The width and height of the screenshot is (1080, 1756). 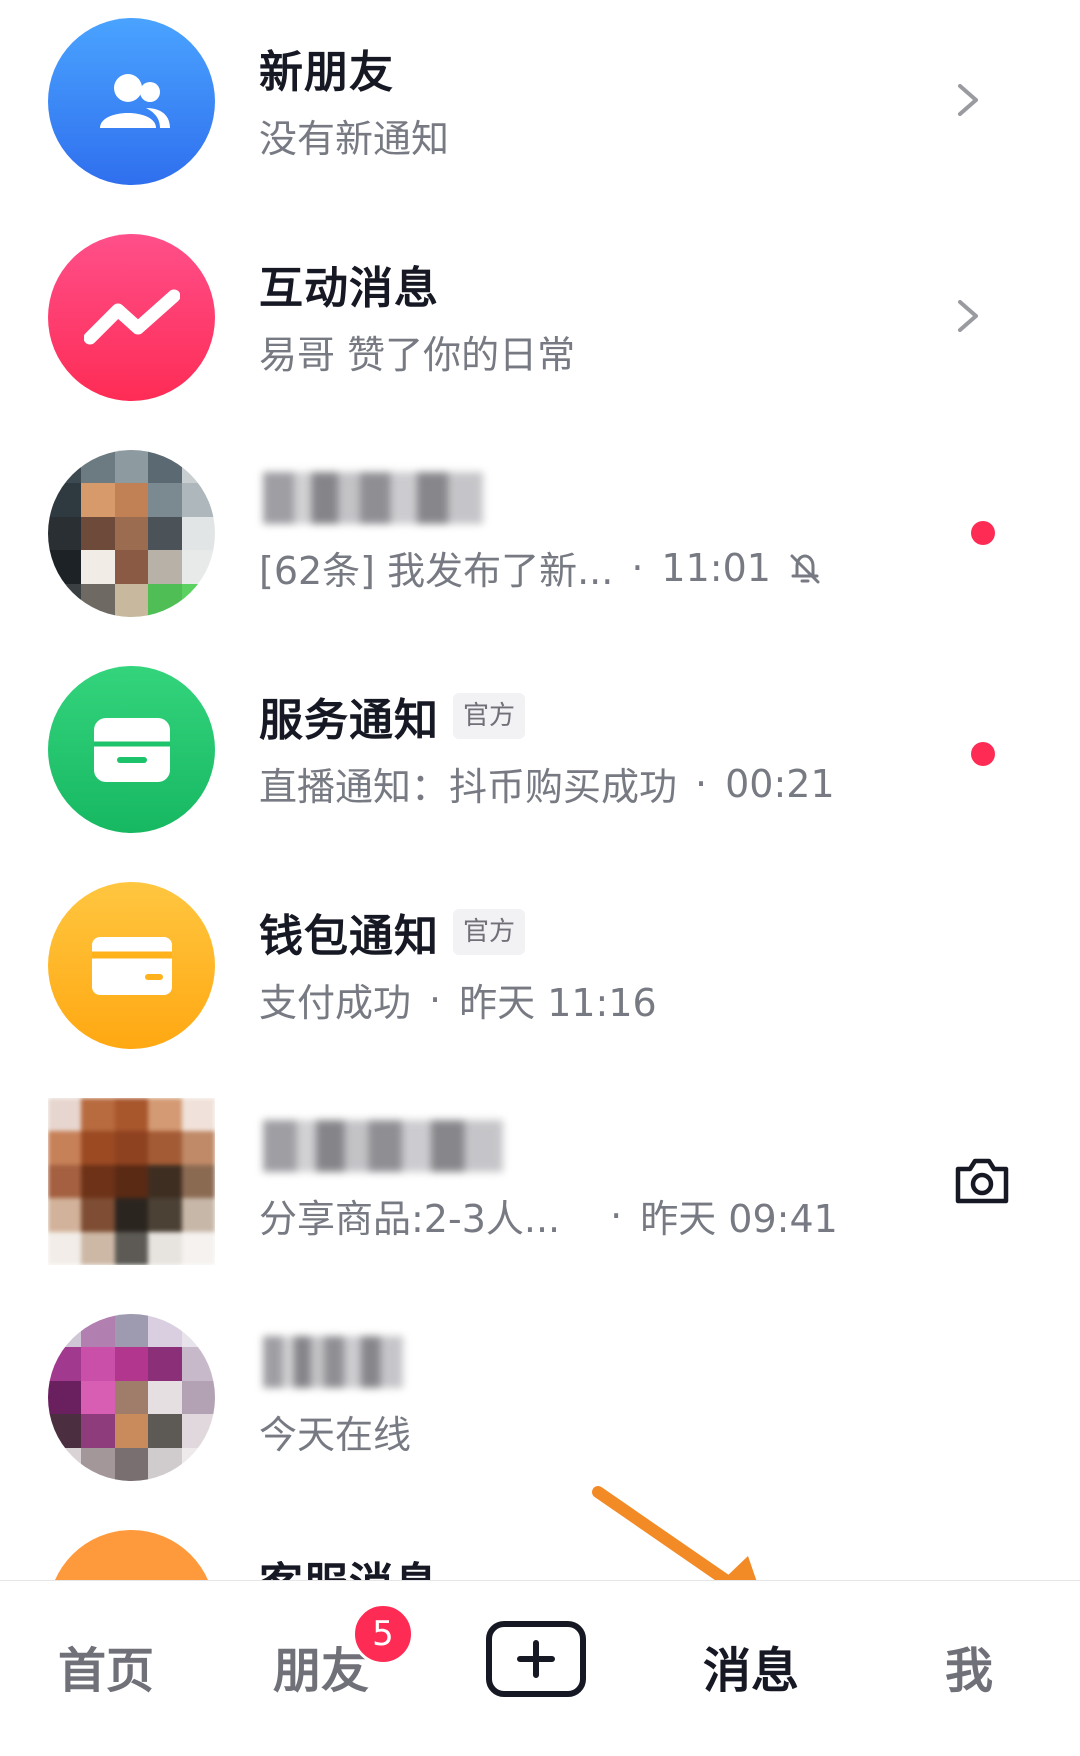 I want to click on list-item-wallet-notifications: 钱包通知 官方 支付成功 · 昨天 11:16, so click(x=540, y=972).